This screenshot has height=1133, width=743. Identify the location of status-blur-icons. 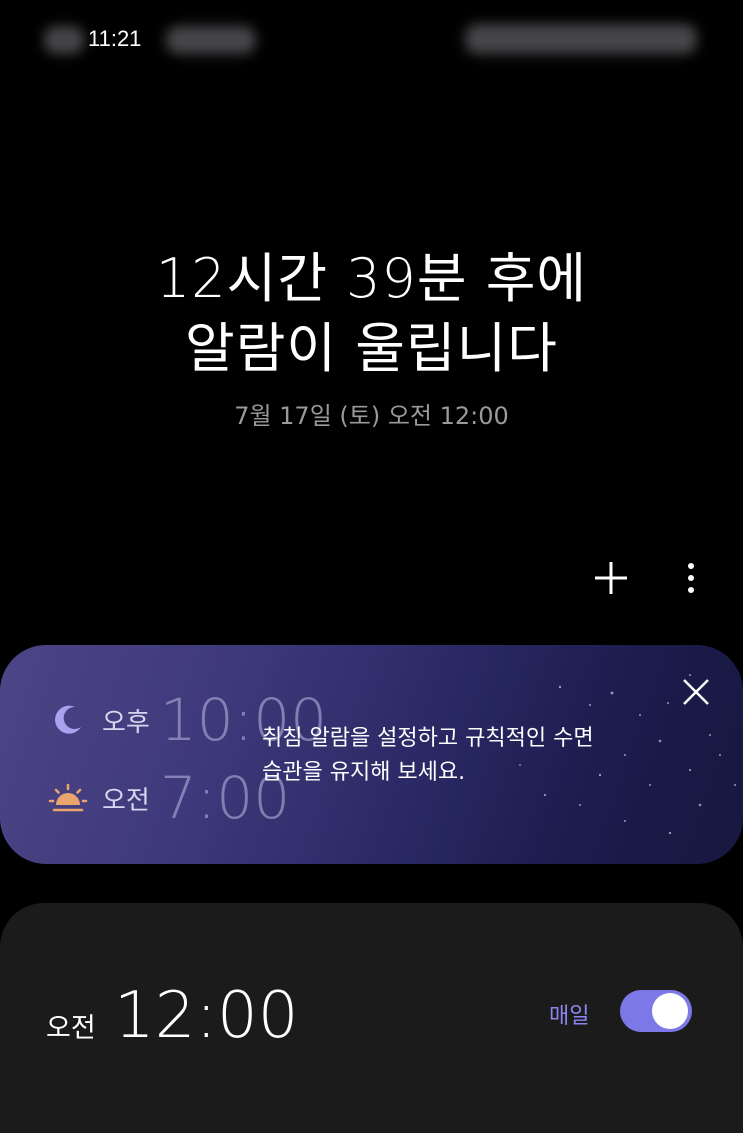
(211, 40).